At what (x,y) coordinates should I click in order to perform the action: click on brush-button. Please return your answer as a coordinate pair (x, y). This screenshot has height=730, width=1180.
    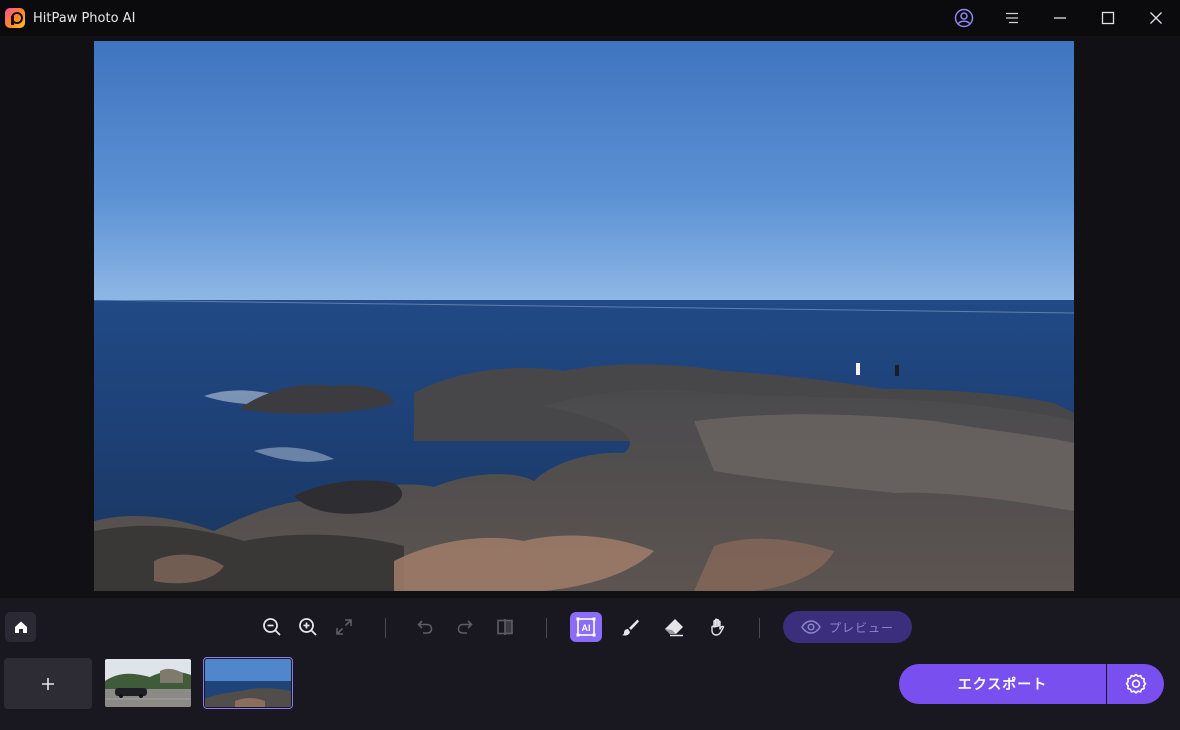
    Looking at the image, I should click on (630, 627).